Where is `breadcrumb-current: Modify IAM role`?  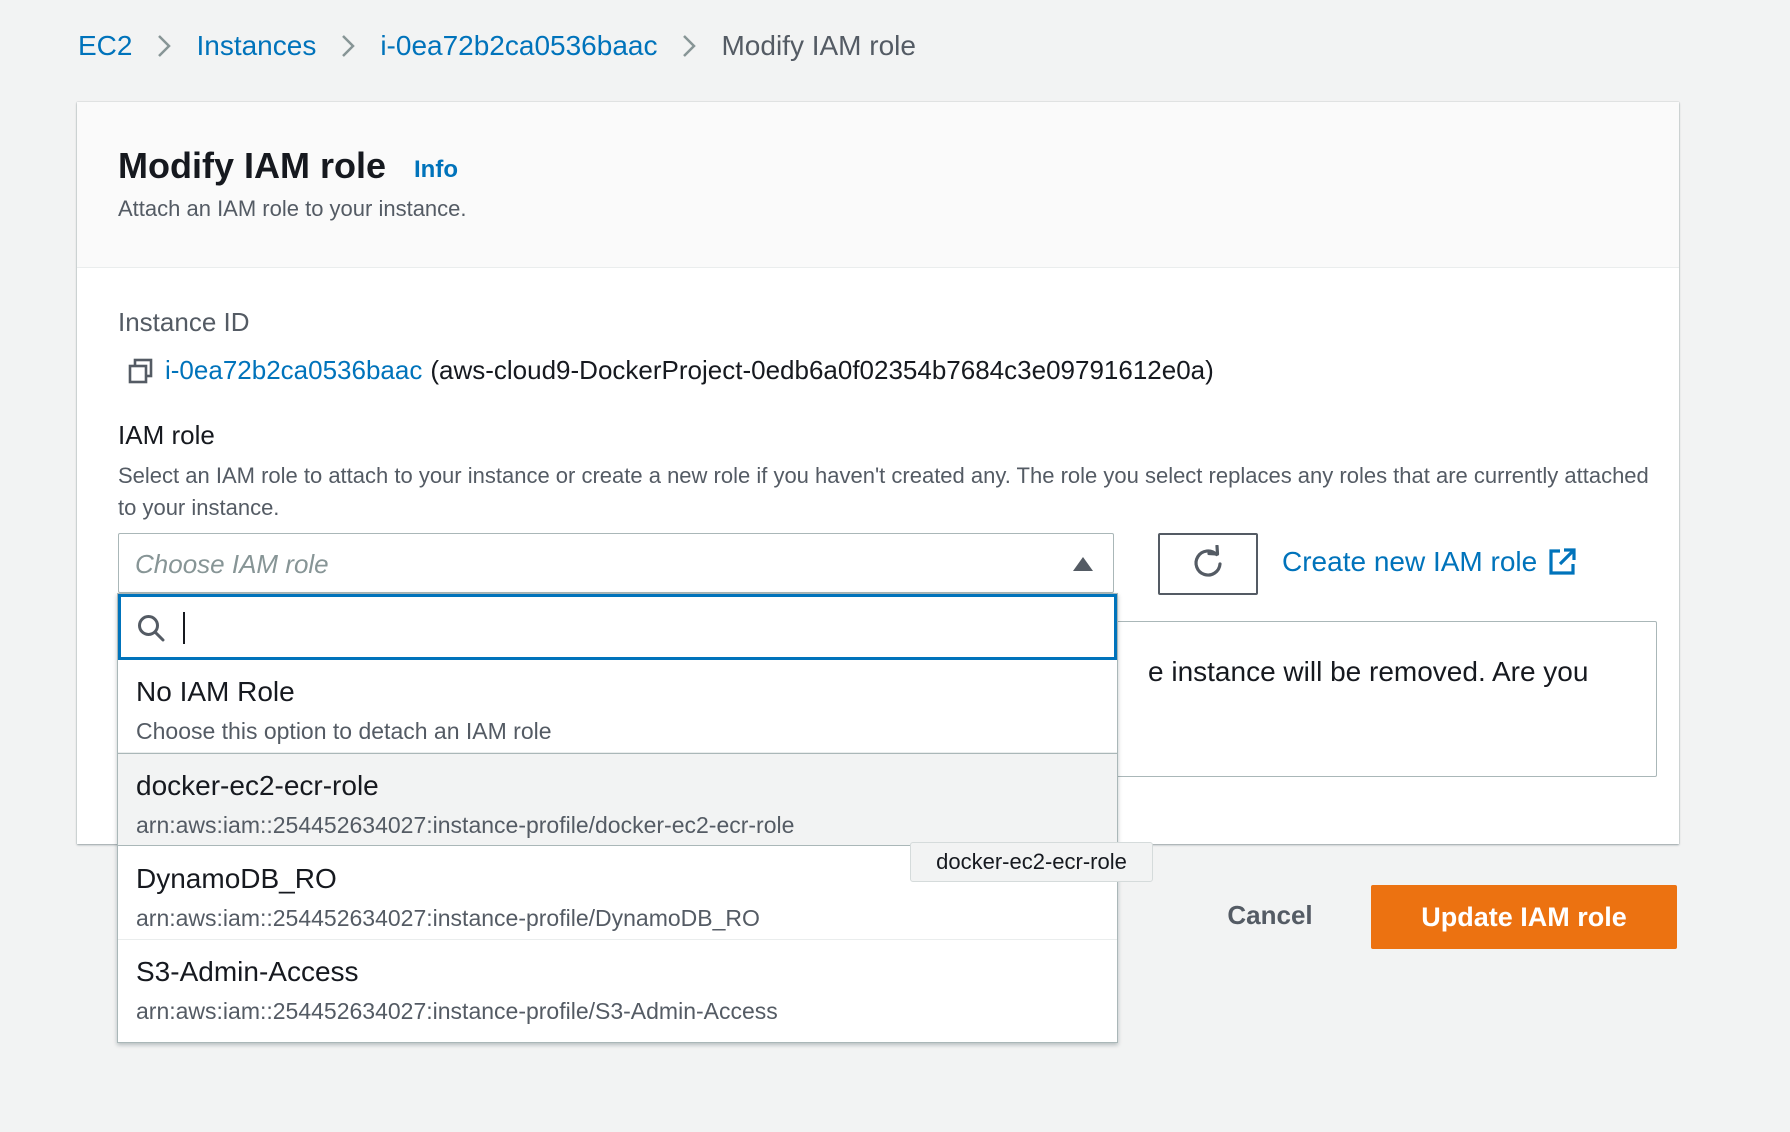
breadcrumb-current: Modify IAM role is located at coordinates (818, 45).